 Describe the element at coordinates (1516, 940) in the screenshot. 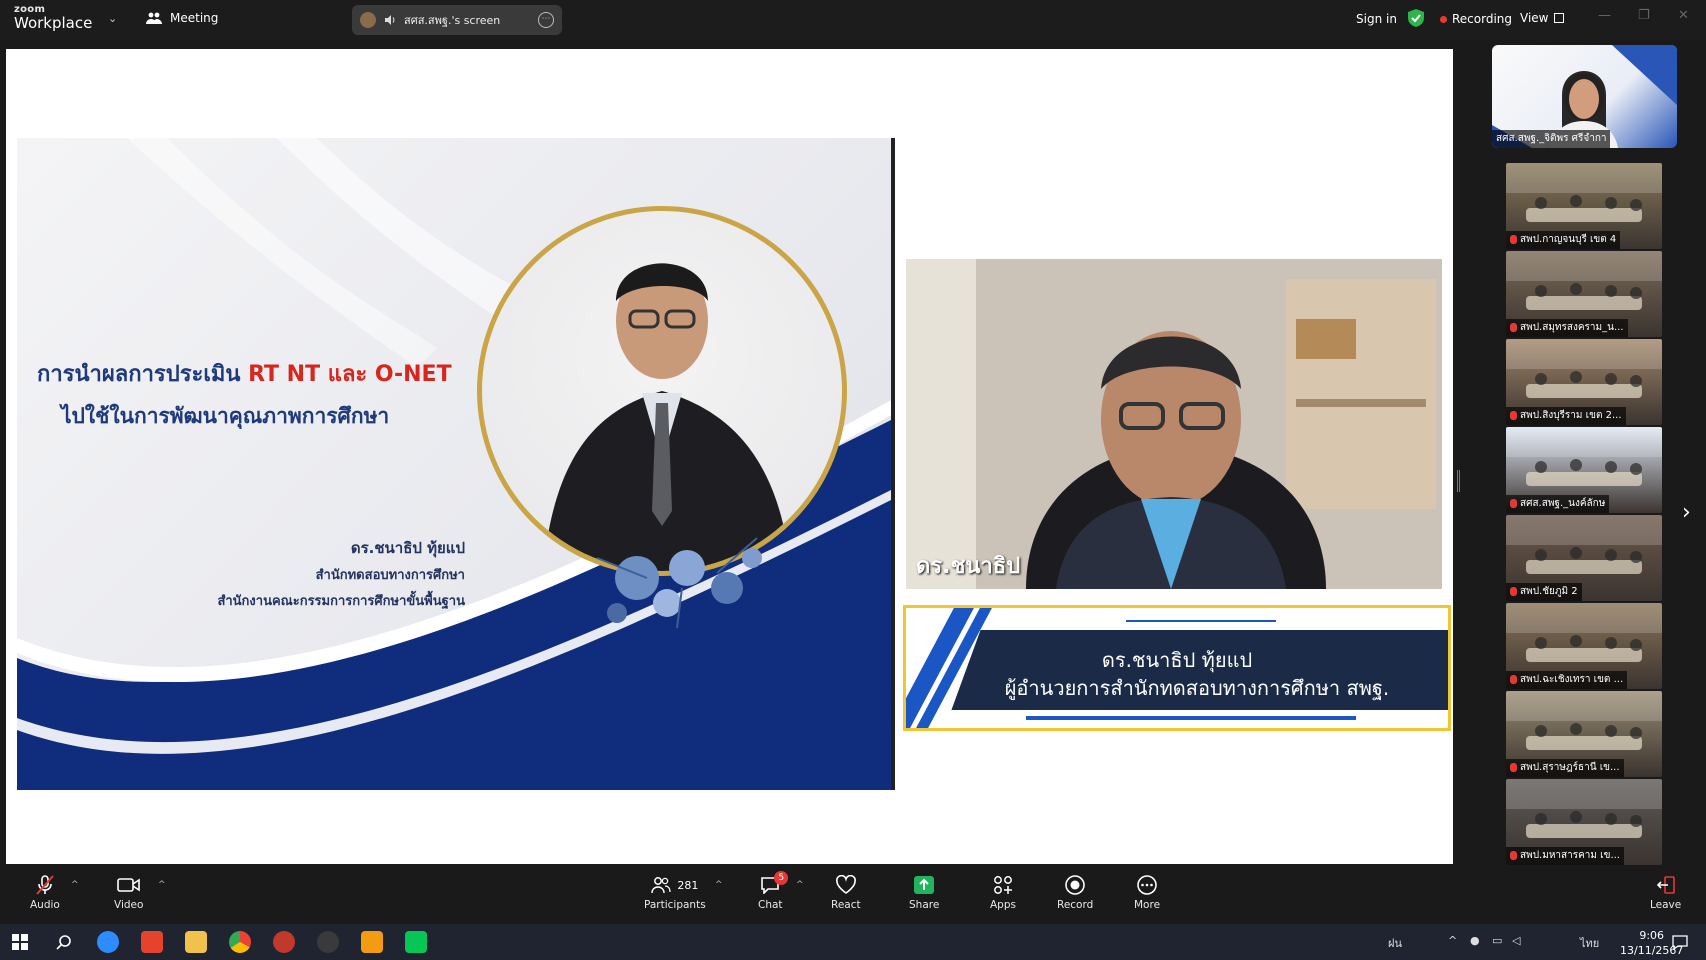

I see `volume-icon: ◁` at that location.